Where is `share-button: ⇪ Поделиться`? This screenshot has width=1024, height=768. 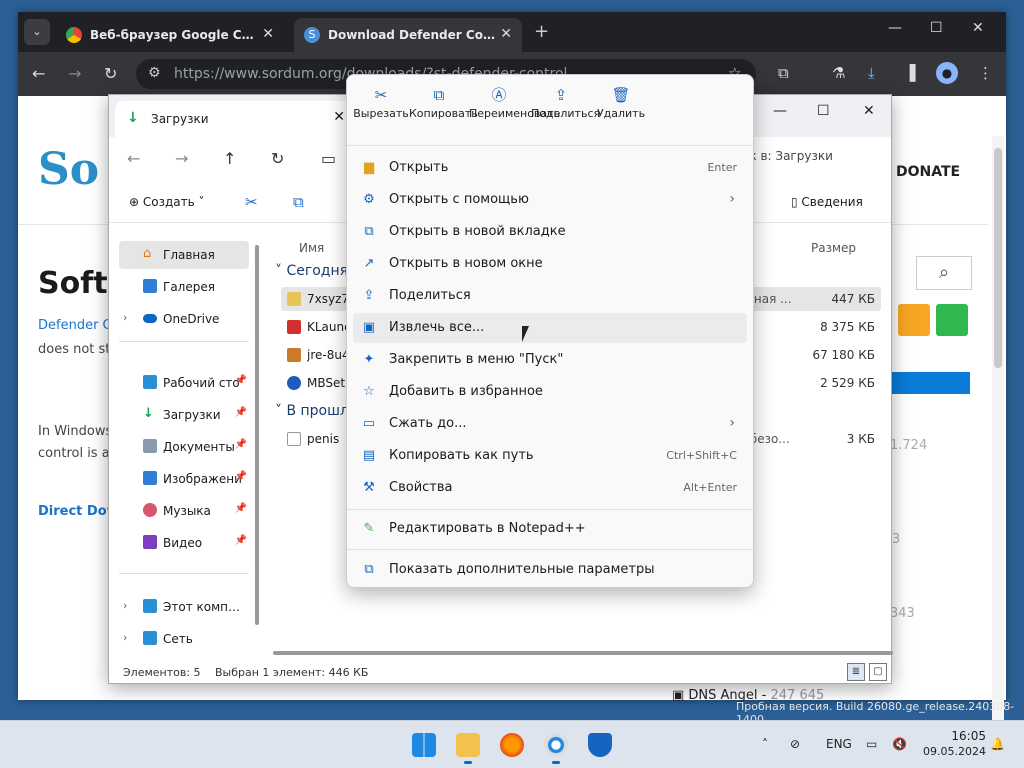 share-button: ⇪ Поделиться is located at coordinates (565, 102).